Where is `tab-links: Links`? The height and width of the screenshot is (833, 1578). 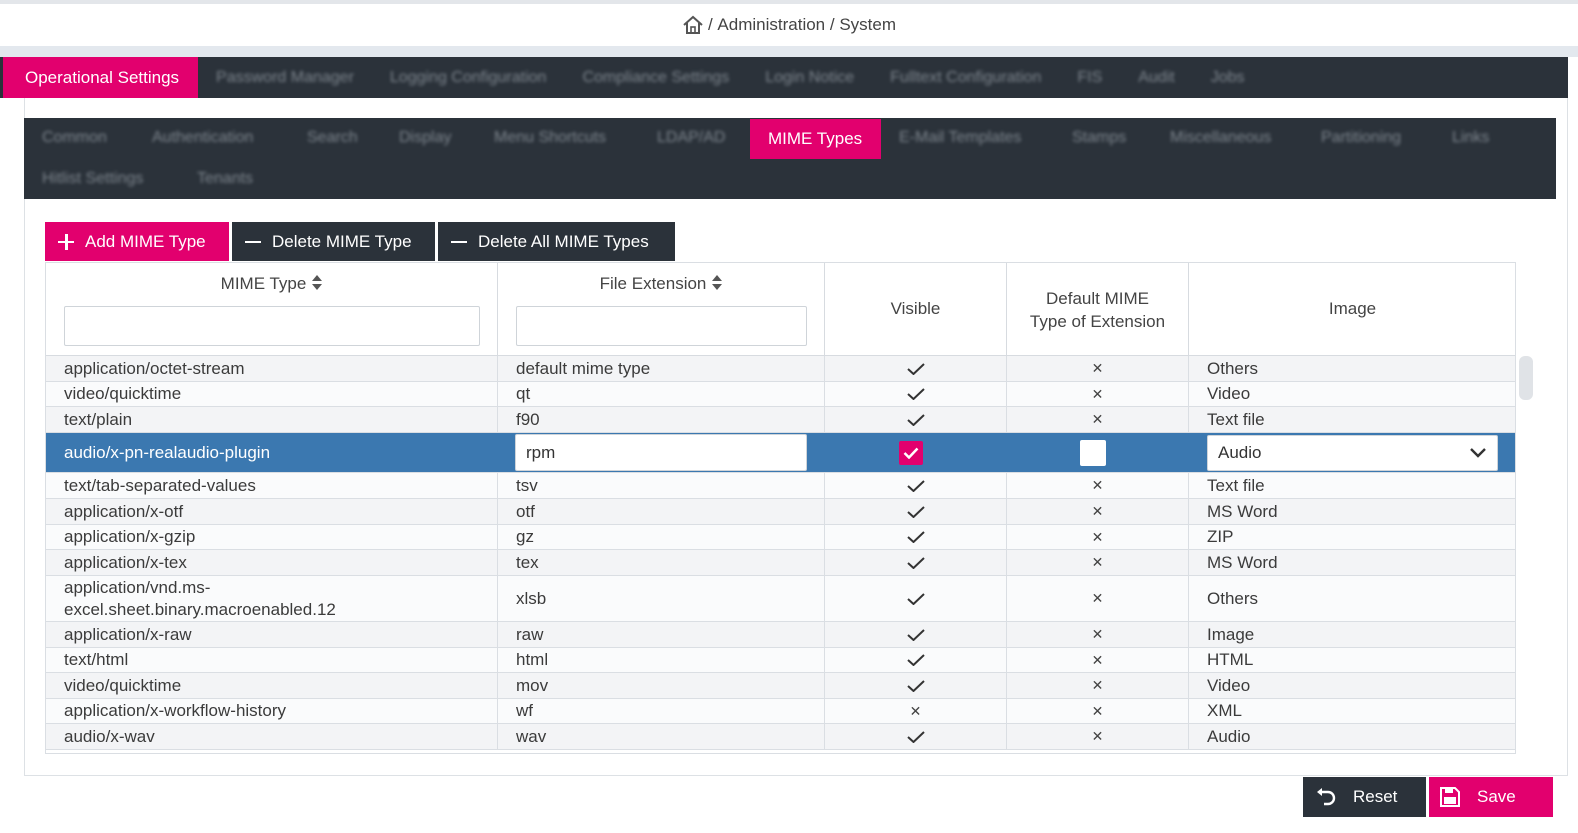 tab-links: Links is located at coordinates (1470, 138).